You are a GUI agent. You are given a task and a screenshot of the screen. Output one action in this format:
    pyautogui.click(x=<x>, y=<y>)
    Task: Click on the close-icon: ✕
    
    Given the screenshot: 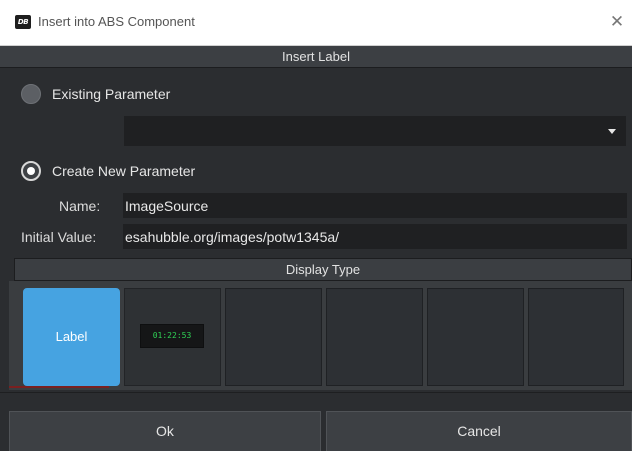 What is the action you would take?
    pyautogui.click(x=617, y=22)
    